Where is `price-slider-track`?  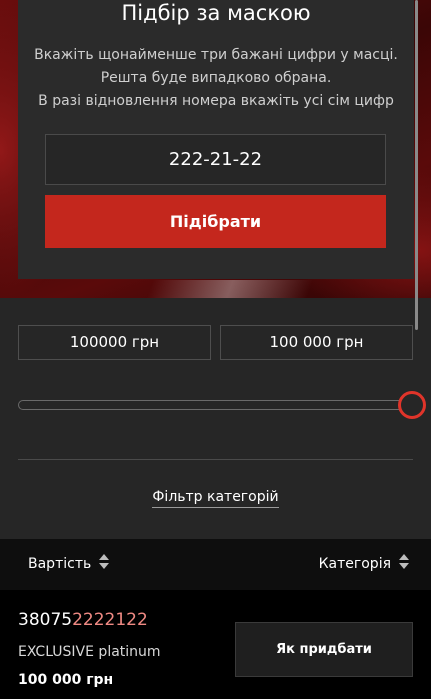
price-slider-track is located at coordinates (213, 405).